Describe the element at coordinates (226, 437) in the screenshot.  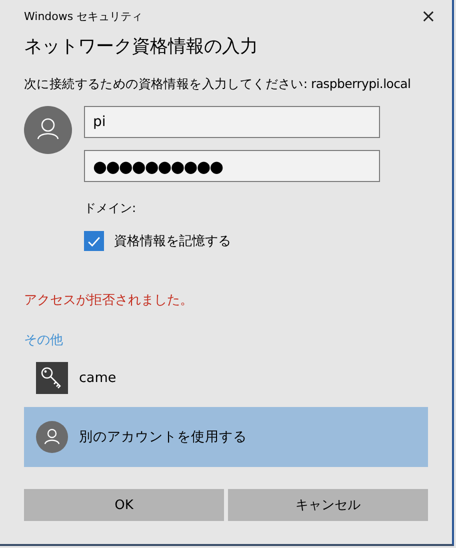
I see `account-option: 別のアカウントを使用する` at that location.